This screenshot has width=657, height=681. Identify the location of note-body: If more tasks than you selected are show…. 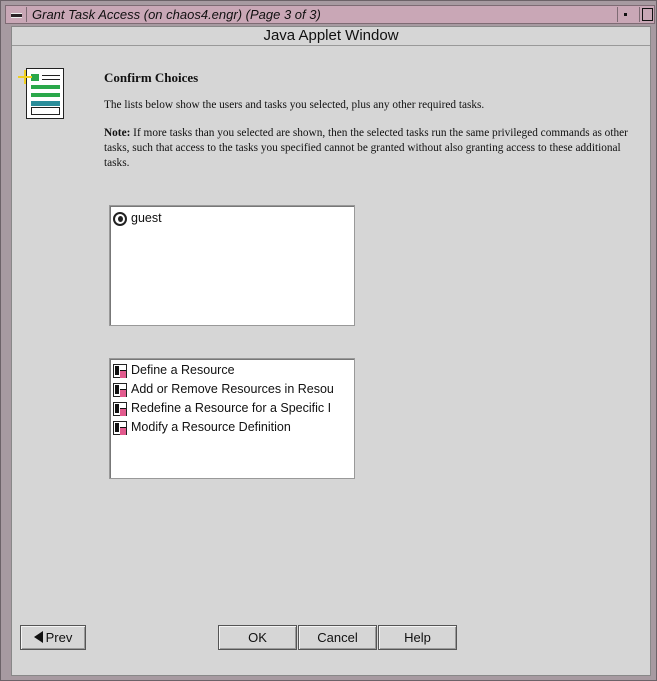
(366, 148).